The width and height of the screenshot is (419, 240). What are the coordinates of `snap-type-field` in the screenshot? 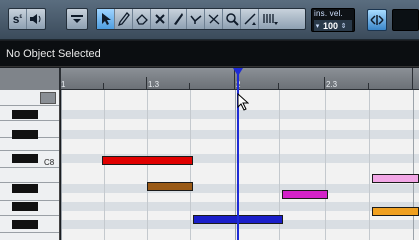 It's located at (405, 20).